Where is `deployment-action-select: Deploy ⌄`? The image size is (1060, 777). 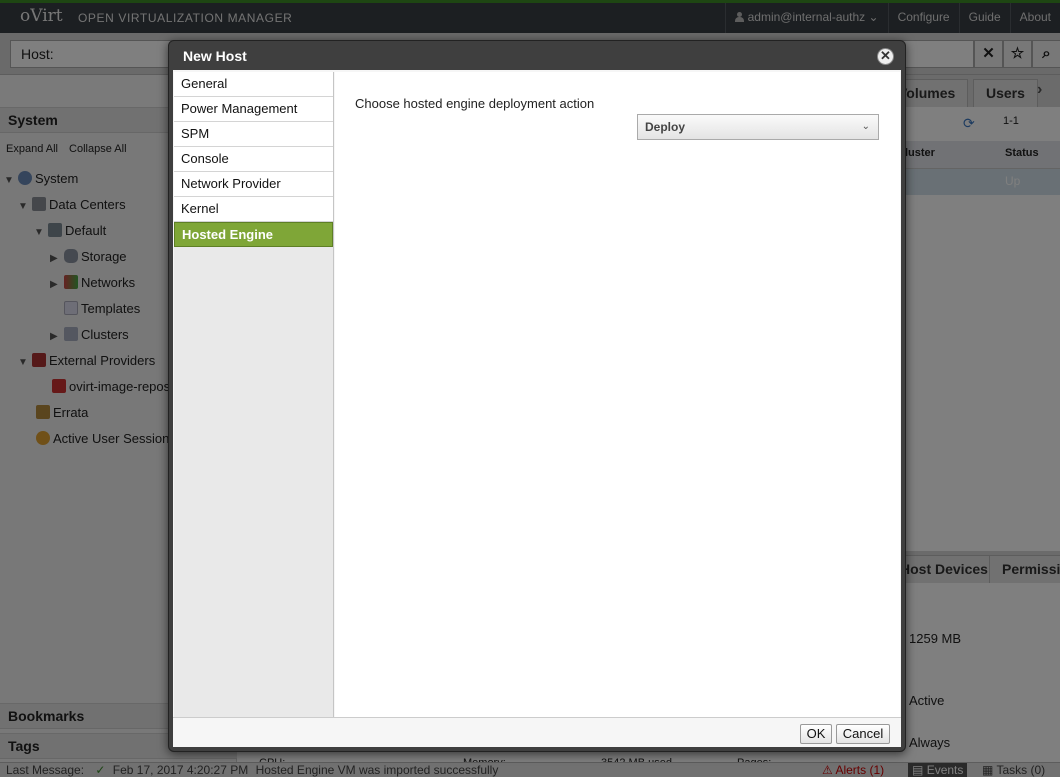 deployment-action-select: Deploy ⌄ is located at coordinates (758, 127).